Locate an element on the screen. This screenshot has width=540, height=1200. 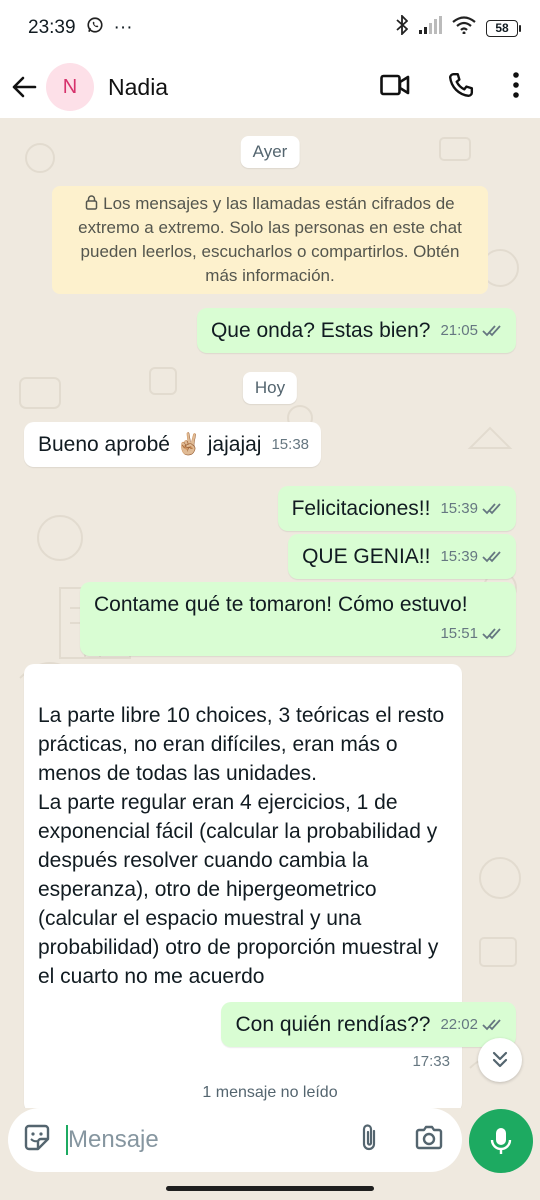
message-time: 15:38 is located at coordinates (290, 444).